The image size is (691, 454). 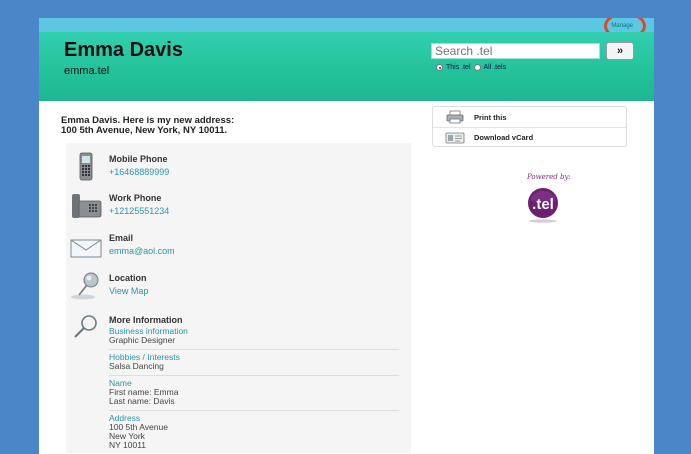 I want to click on print-label: Print this, so click(x=490, y=117).